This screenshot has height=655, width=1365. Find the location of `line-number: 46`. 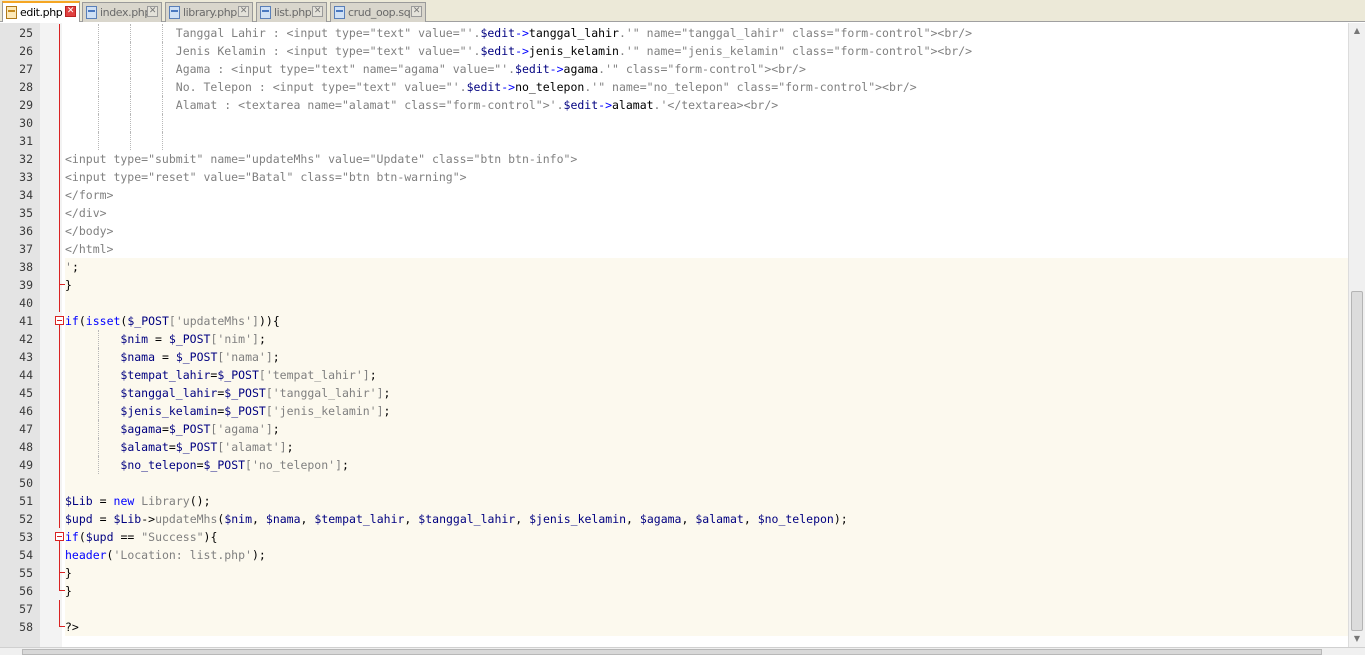

line-number: 46 is located at coordinates (16, 411).